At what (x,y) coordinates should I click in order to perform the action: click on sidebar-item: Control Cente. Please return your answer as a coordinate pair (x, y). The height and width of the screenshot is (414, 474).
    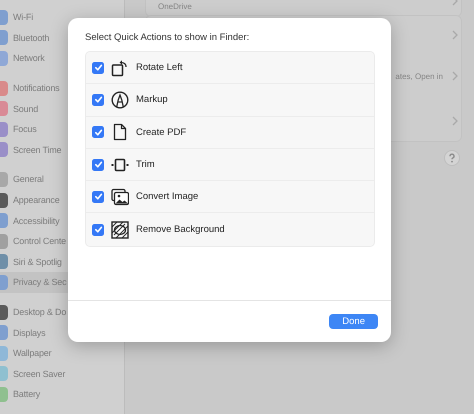
    Looking at the image, I should click on (62, 241).